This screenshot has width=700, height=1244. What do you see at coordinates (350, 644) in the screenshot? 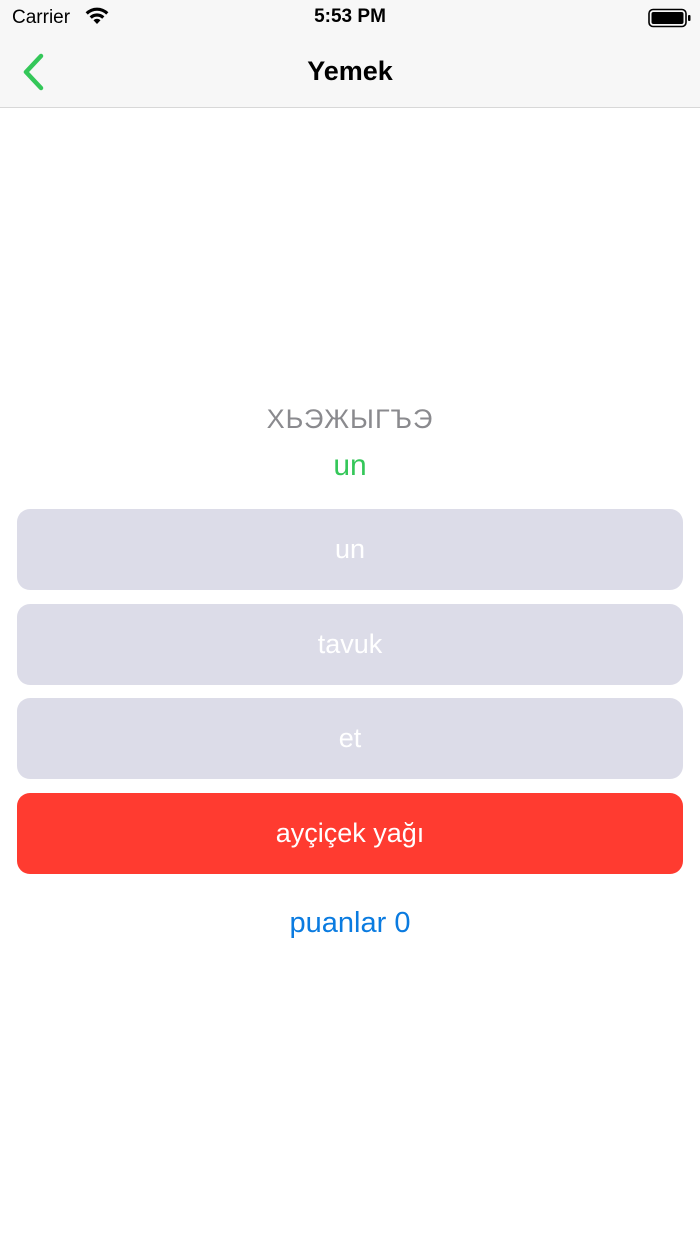
I see `option-button-2: tavuk` at bounding box center [350, 644].